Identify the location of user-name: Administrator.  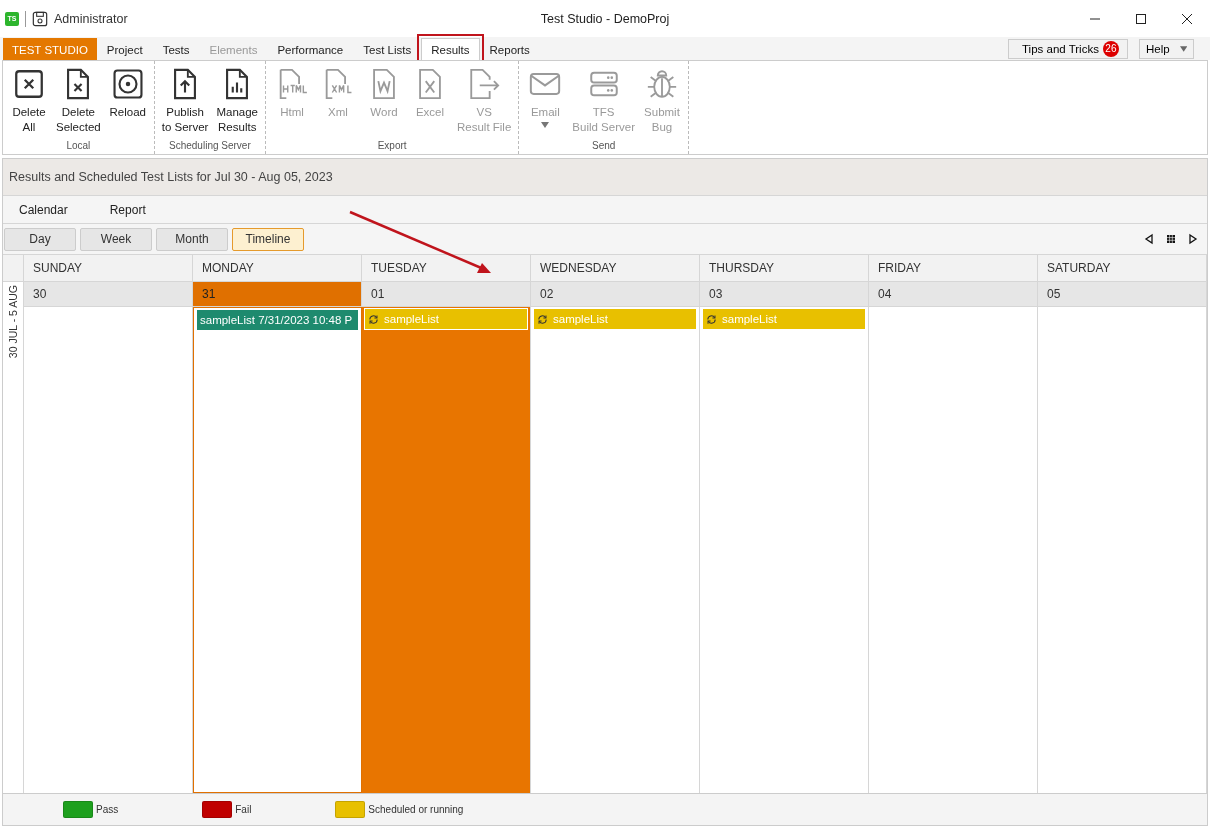
(91, 18).